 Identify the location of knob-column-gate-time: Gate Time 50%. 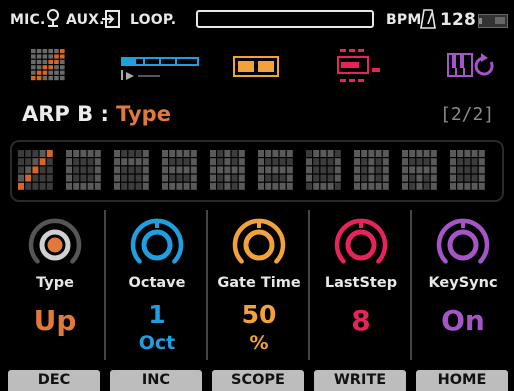
(259, 287).